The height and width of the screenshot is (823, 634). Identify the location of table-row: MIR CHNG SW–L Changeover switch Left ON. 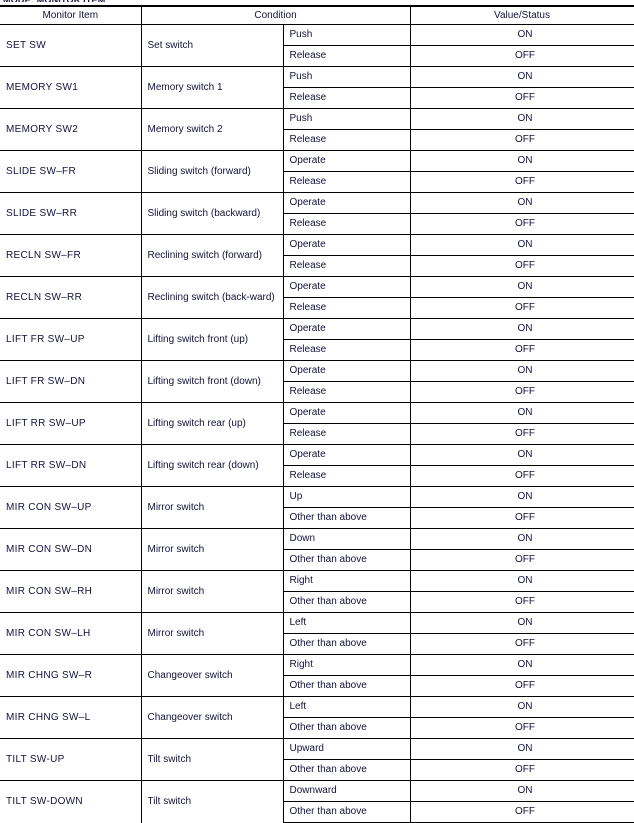
(317, 717).